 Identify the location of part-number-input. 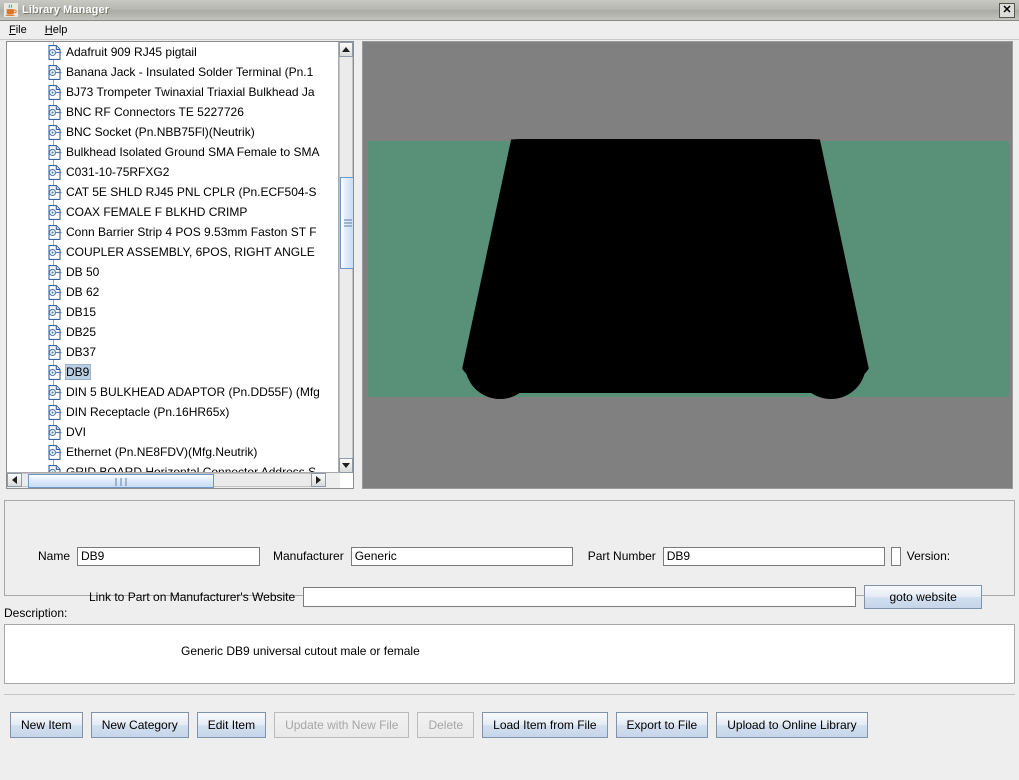
(773, 556).